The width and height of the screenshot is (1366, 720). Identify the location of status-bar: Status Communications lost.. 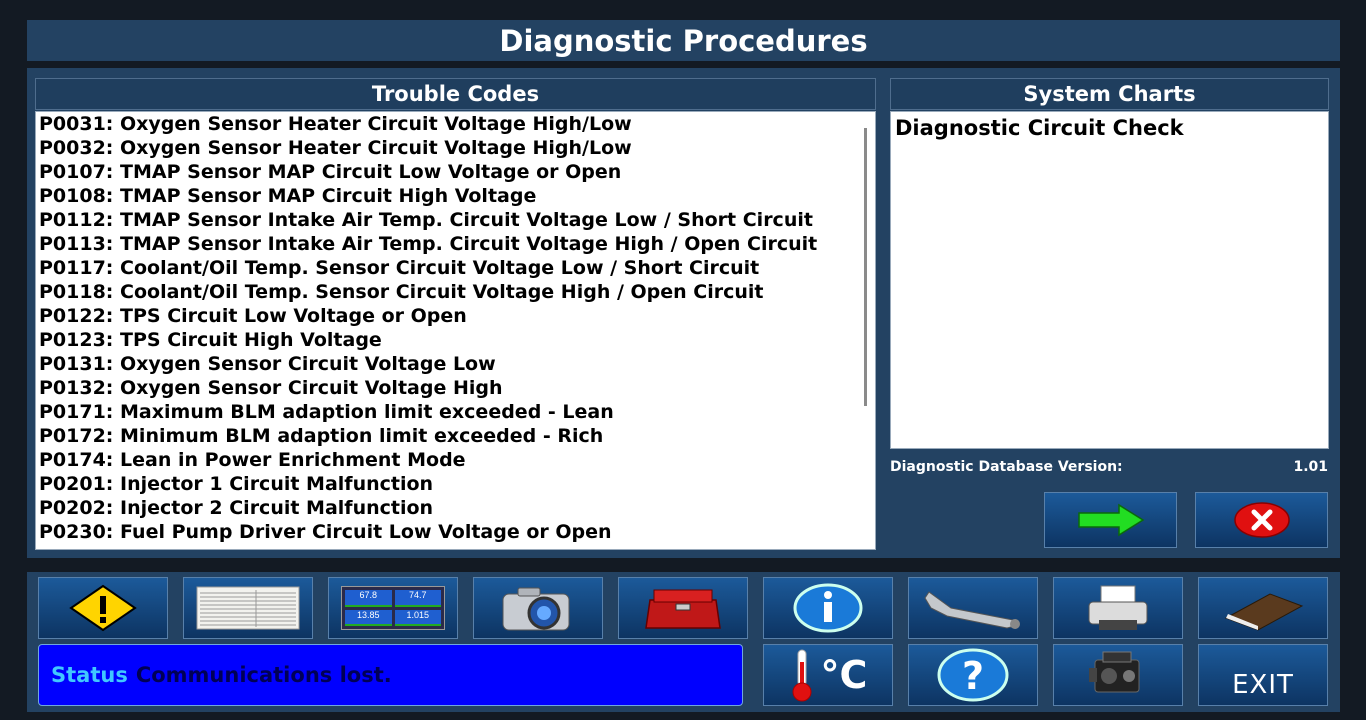
(390, 675).